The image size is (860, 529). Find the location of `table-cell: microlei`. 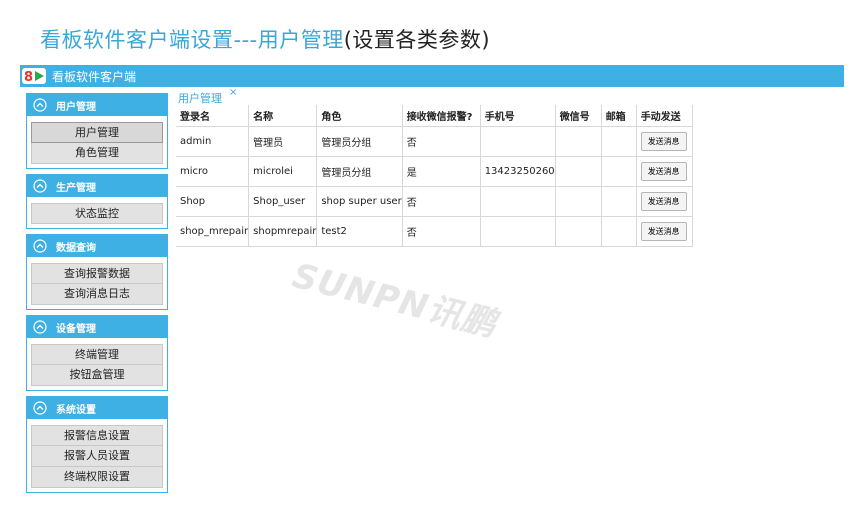

table-cell: microlei is located at coordinates (283, 171).